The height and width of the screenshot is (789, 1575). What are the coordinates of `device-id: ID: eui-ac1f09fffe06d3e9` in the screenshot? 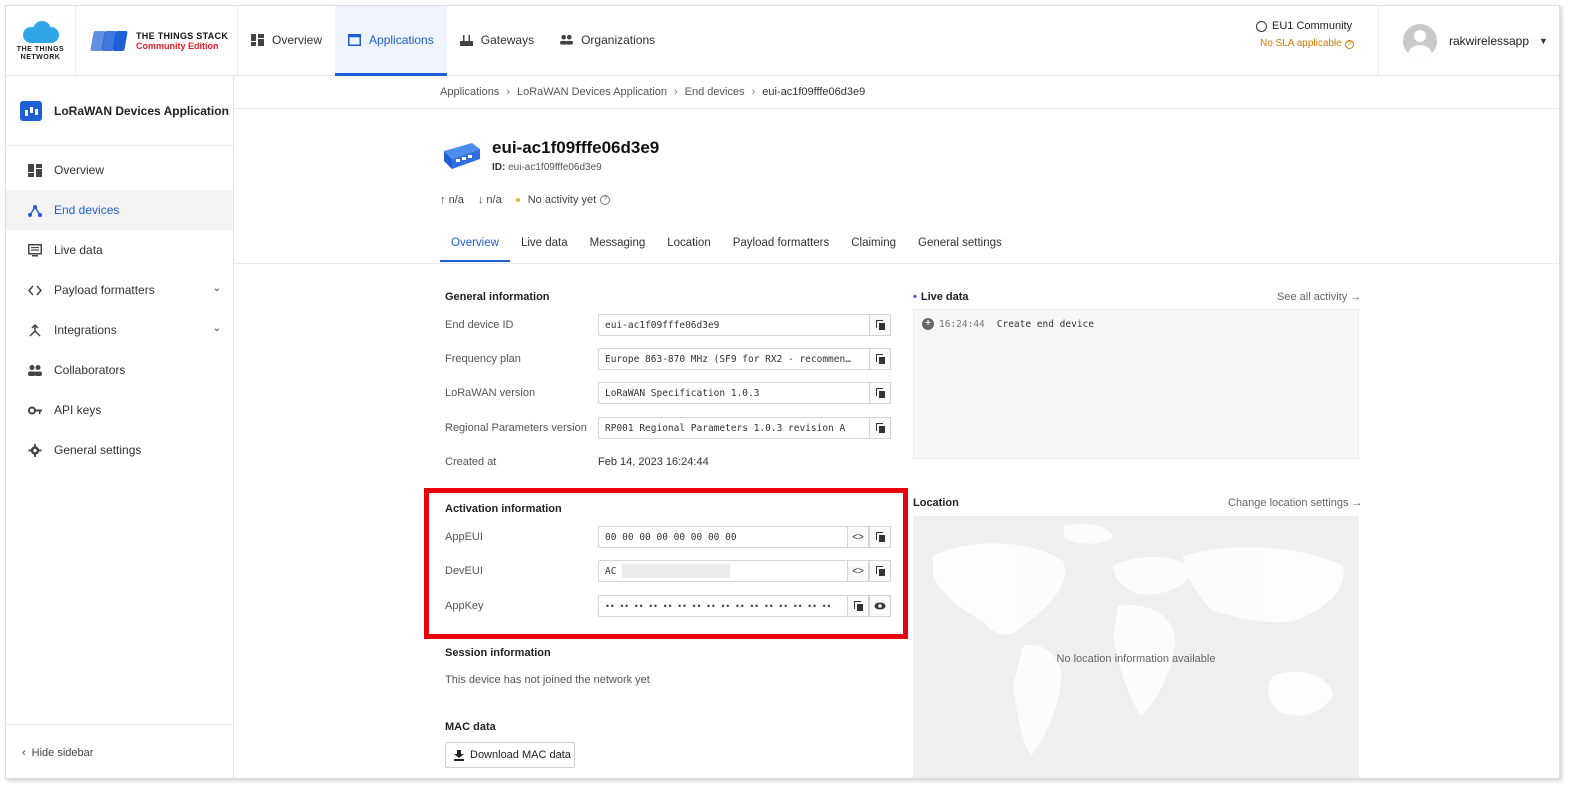 It's located at (547, 167).